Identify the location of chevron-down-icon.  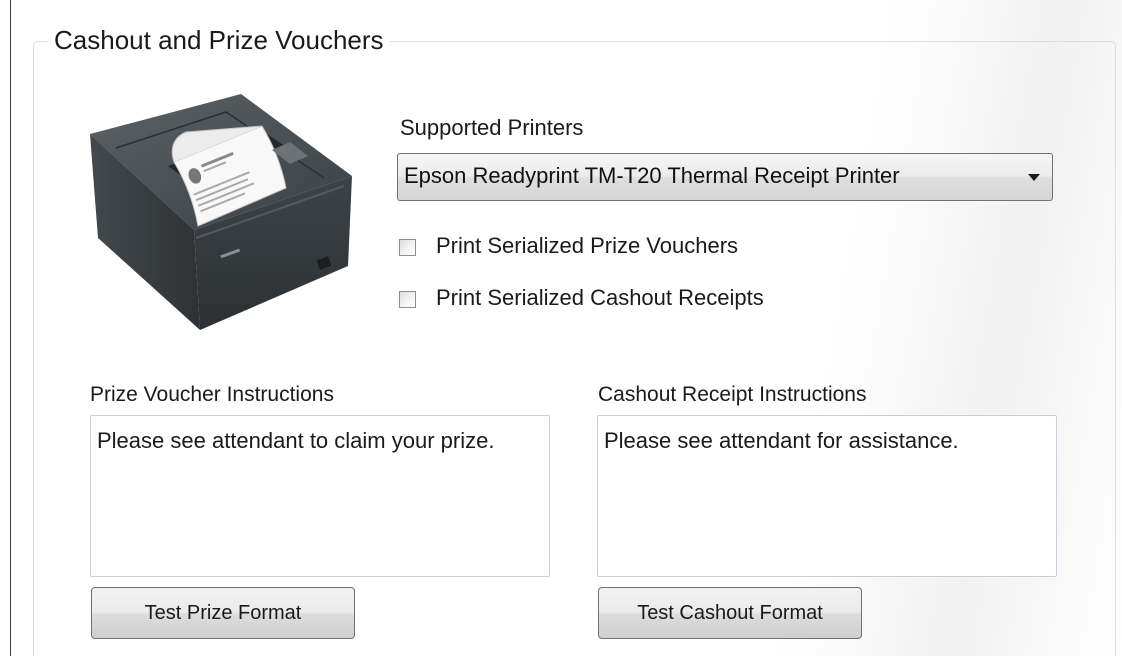
(1034, 177).